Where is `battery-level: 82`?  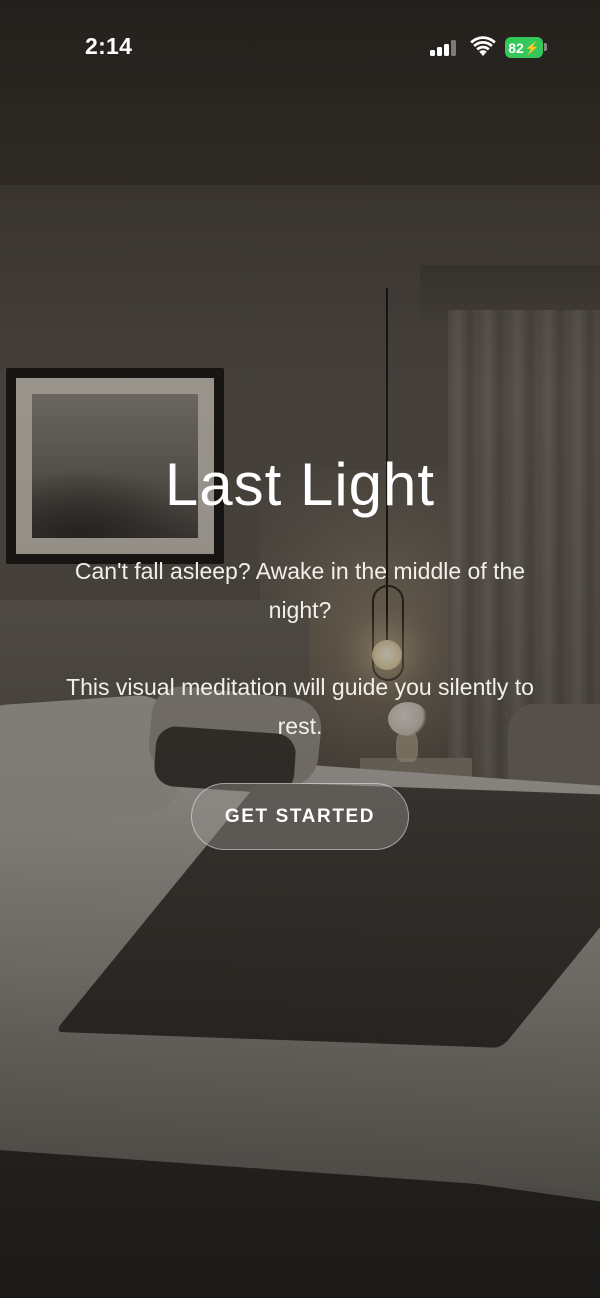
battery-level: 82 is located at coordinates (516, 47).